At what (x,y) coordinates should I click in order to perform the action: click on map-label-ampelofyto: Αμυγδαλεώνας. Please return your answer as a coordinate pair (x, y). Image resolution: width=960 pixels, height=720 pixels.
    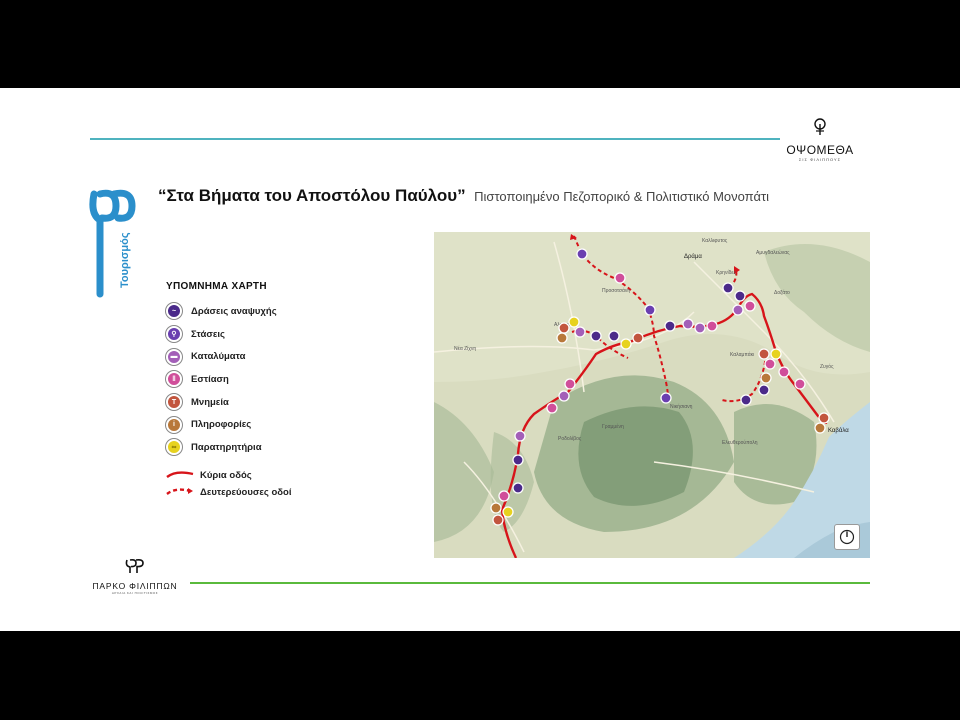
    Looking at the image, I should click on (773, 252).